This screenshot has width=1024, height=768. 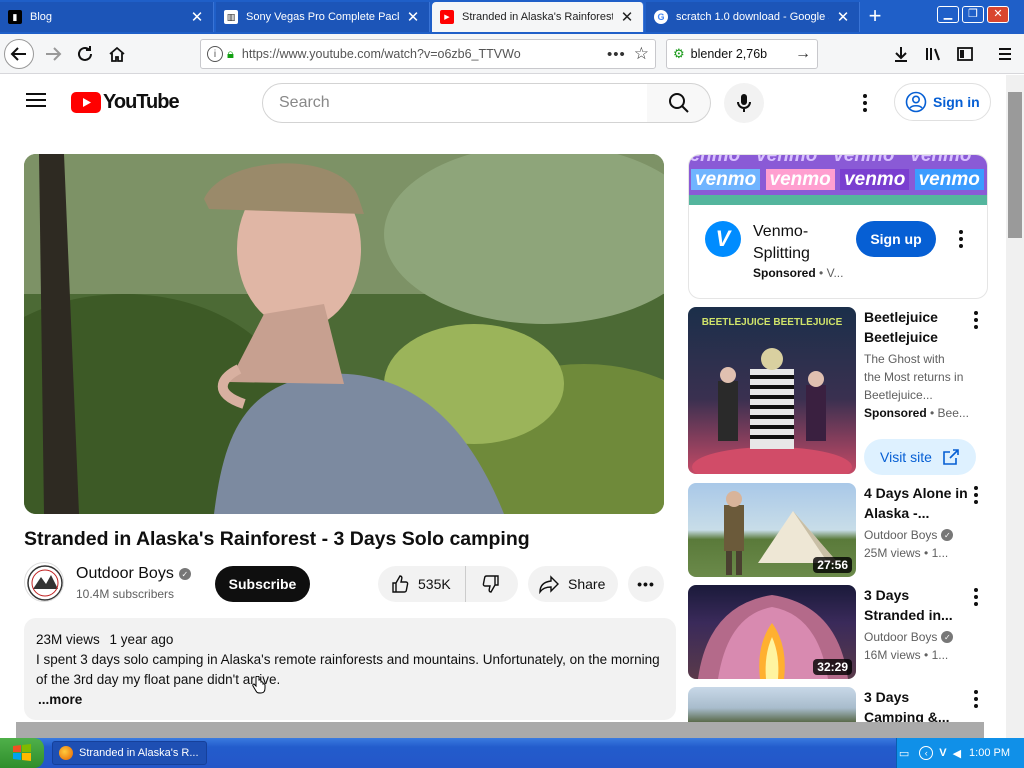 What do you see at coordinates (538, 17) in the screenshot?
I see `tab-youtube-active: ▶ Stranded in Alaska's Rainforest ✕` at bounding box center [538, 17].